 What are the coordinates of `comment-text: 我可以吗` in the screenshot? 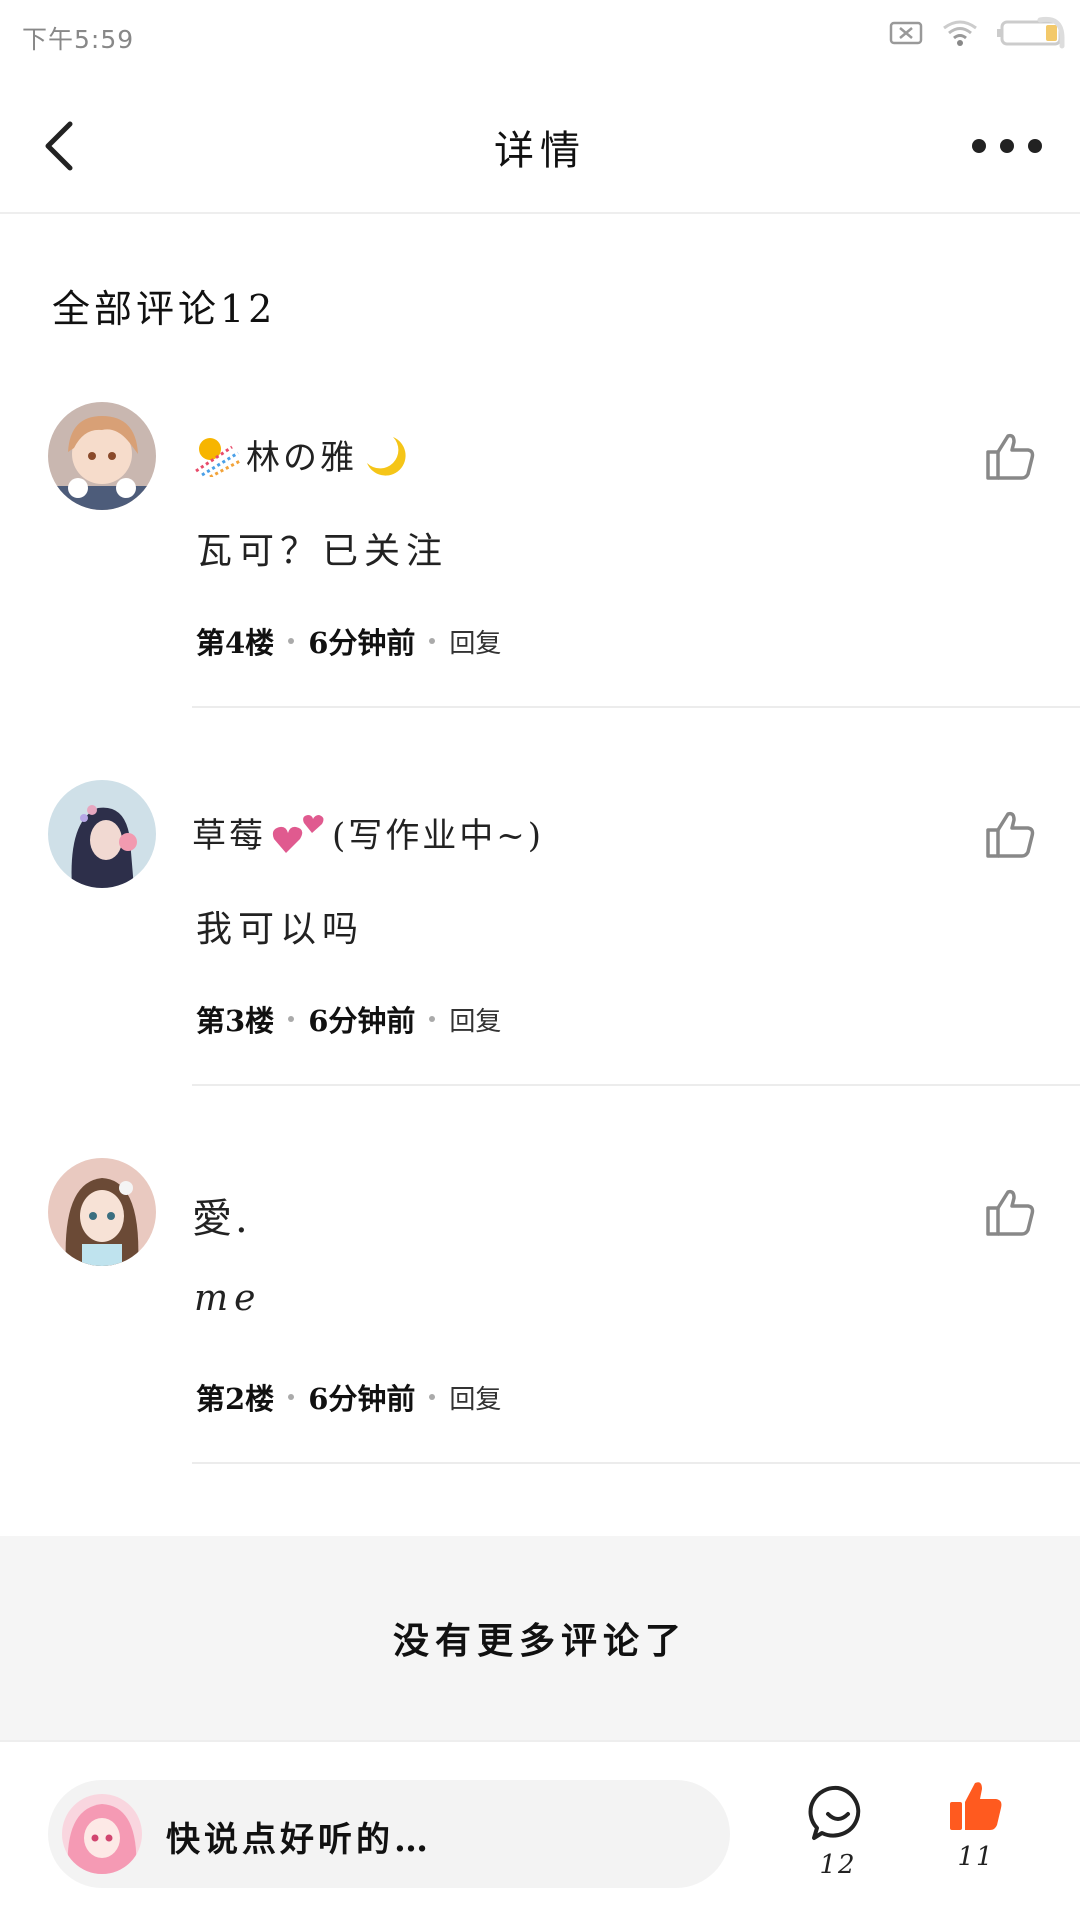 It's located at (280, 929).